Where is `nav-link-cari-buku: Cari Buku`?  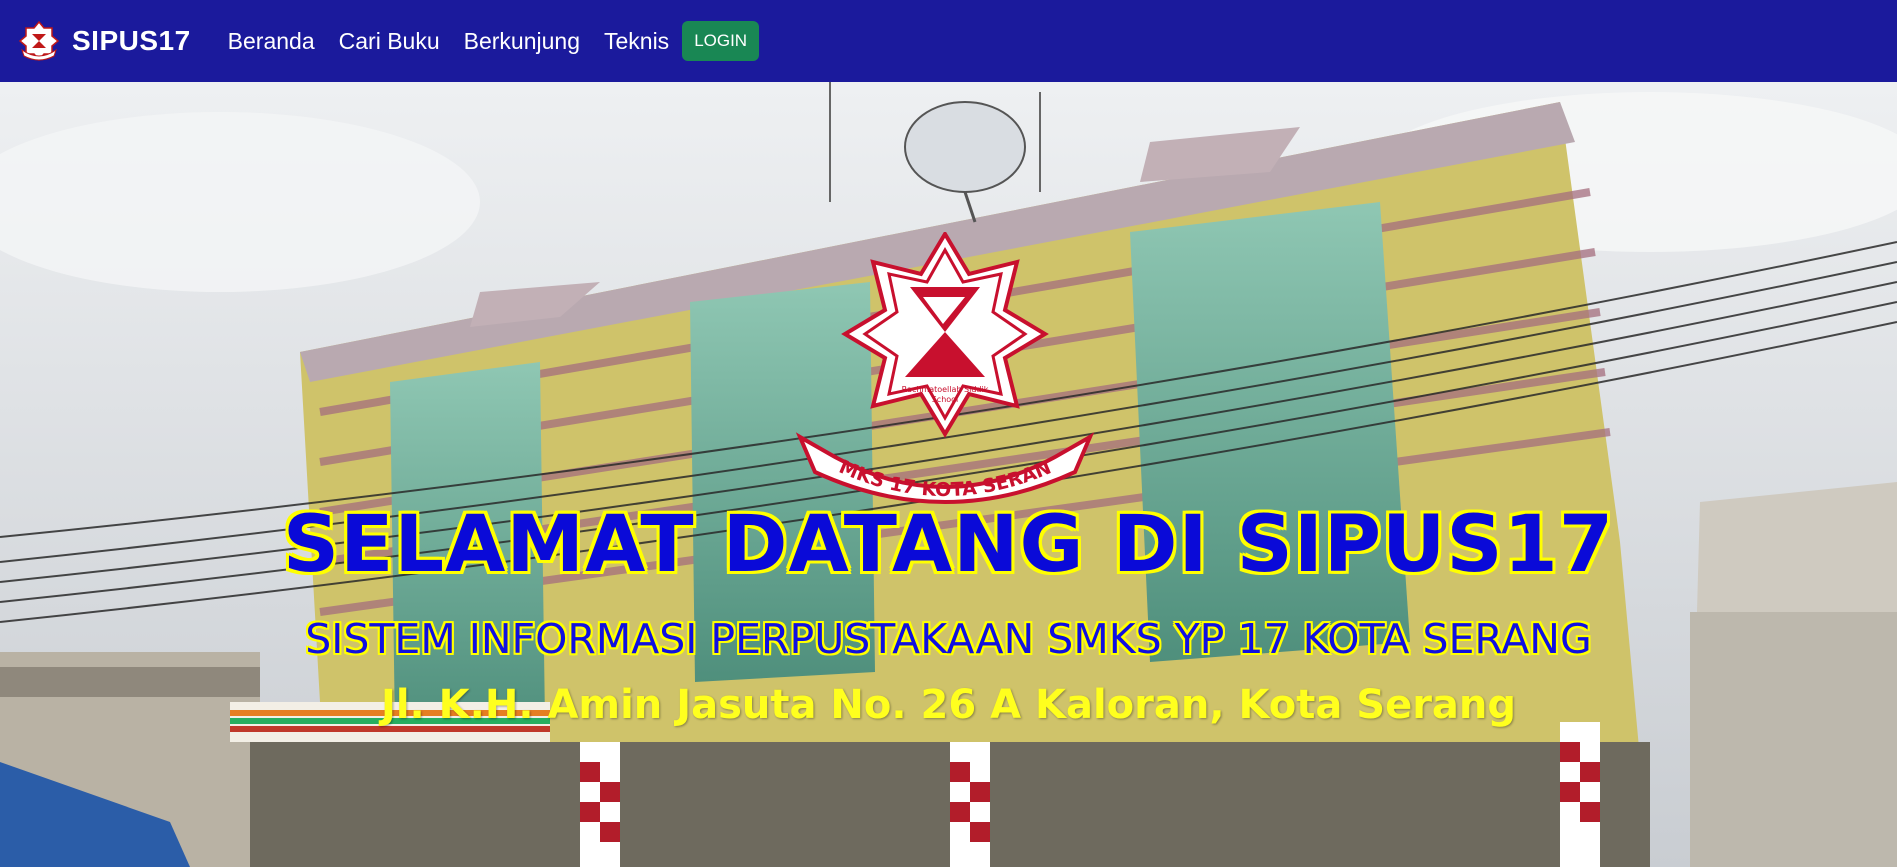 nav-link-cari-buku: Cari Buku is located at coordinates (389, 41).